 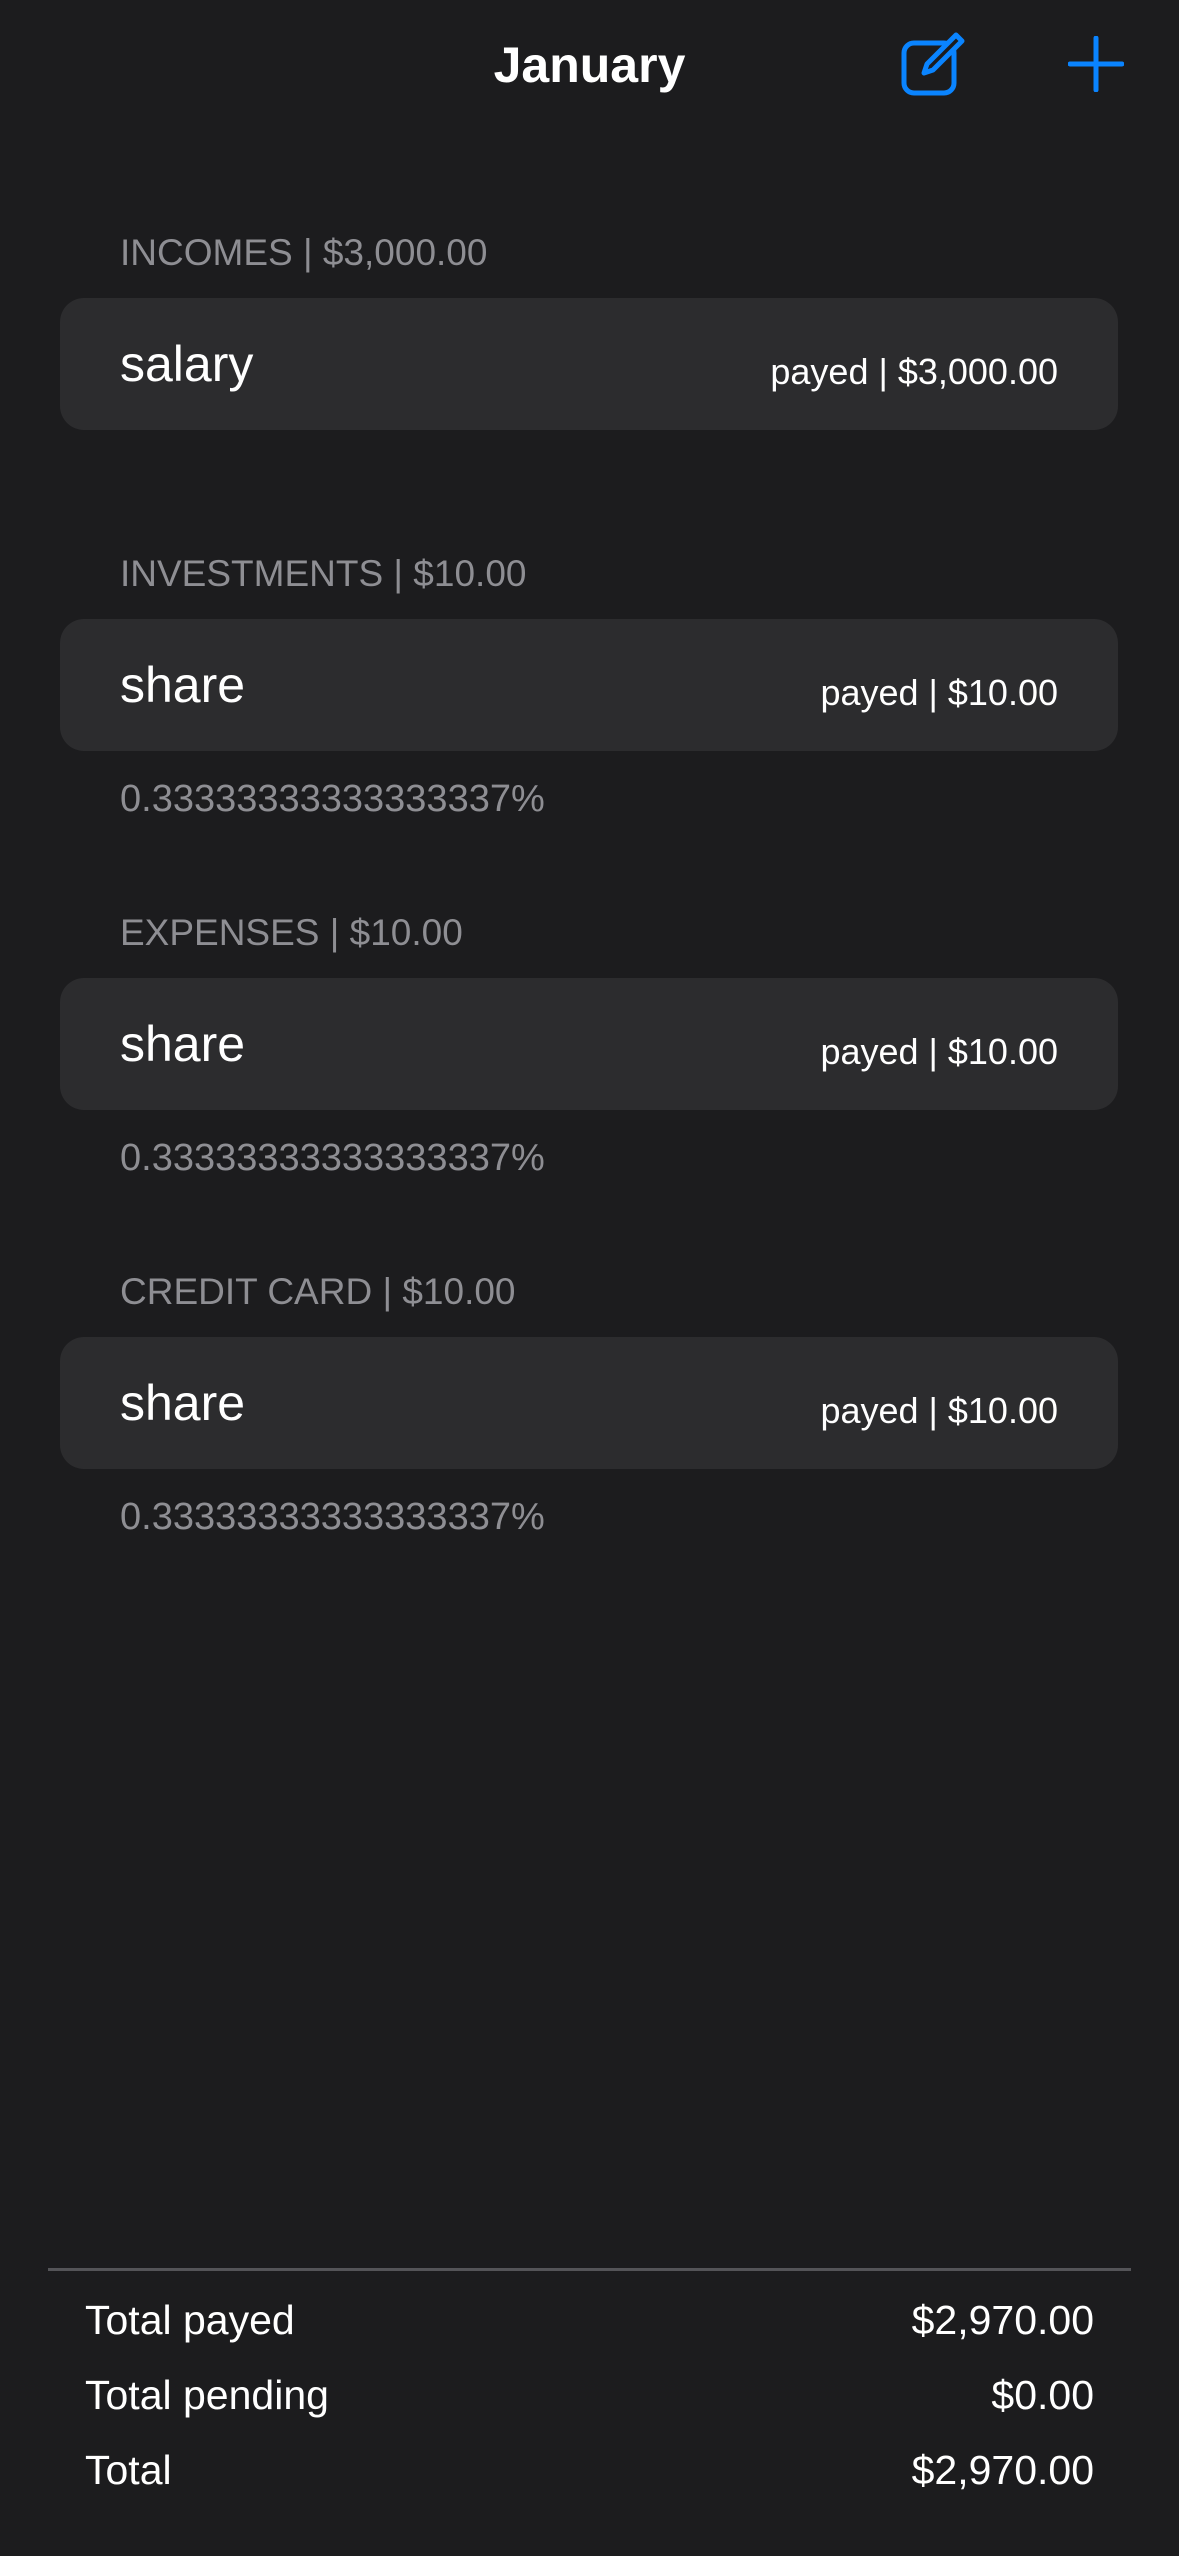 What do you see at coordinates (190, 2320) in the screenshot?
I see `total-payed-label: Total payed` at bounding box center [190, 2320].